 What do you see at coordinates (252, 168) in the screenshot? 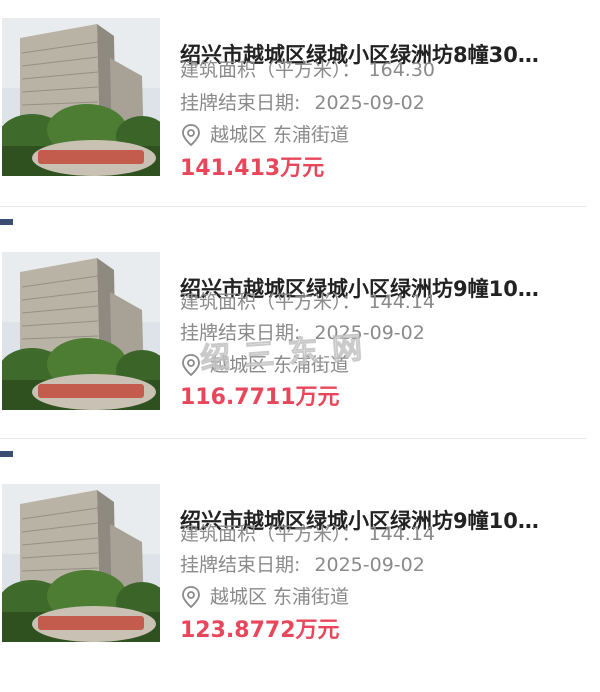
I see `listing-price: 141.413万元` at bounding box center [252, 168].